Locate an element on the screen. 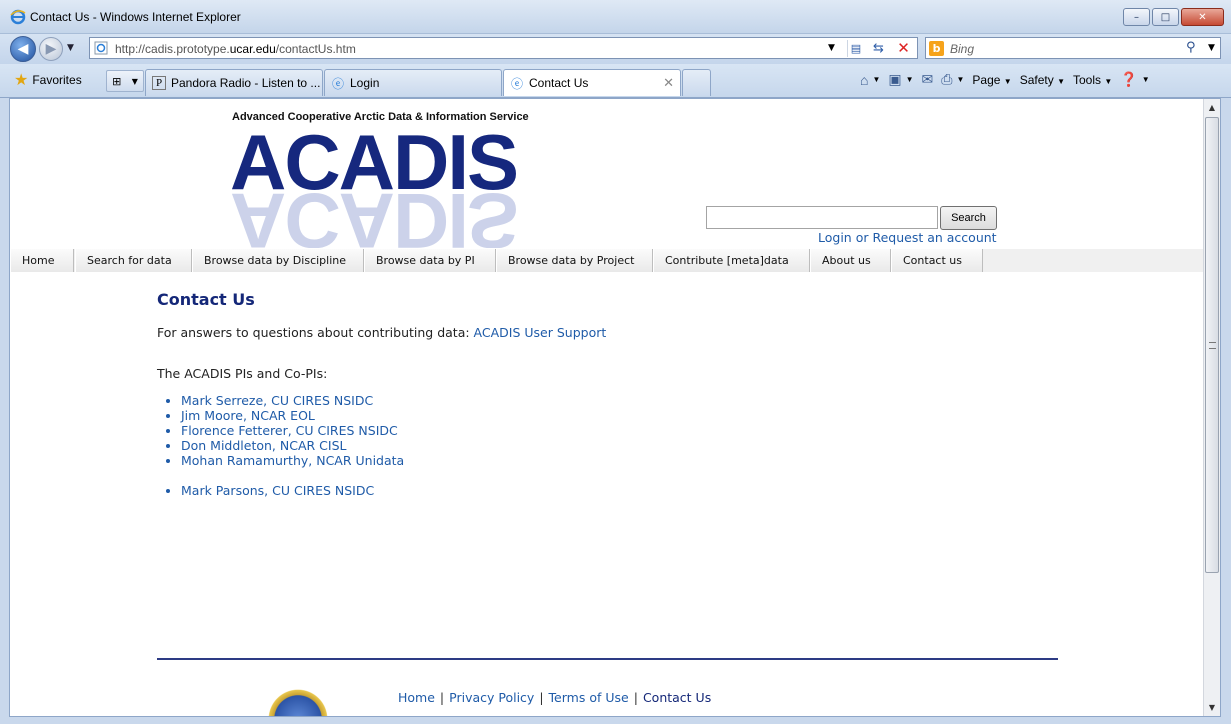 The image size is (1231, 724). quick-tabs-button: ⊞ ▼ is located at coordinates (125, 81).